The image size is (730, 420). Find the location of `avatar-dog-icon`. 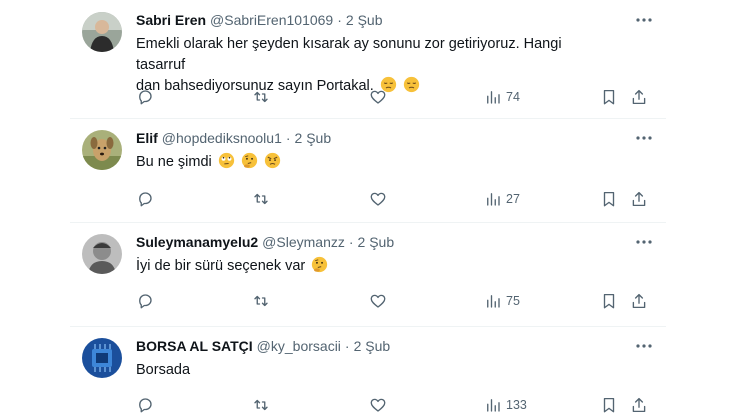

avatar-dog-icon is located at coordinates (102, 150).